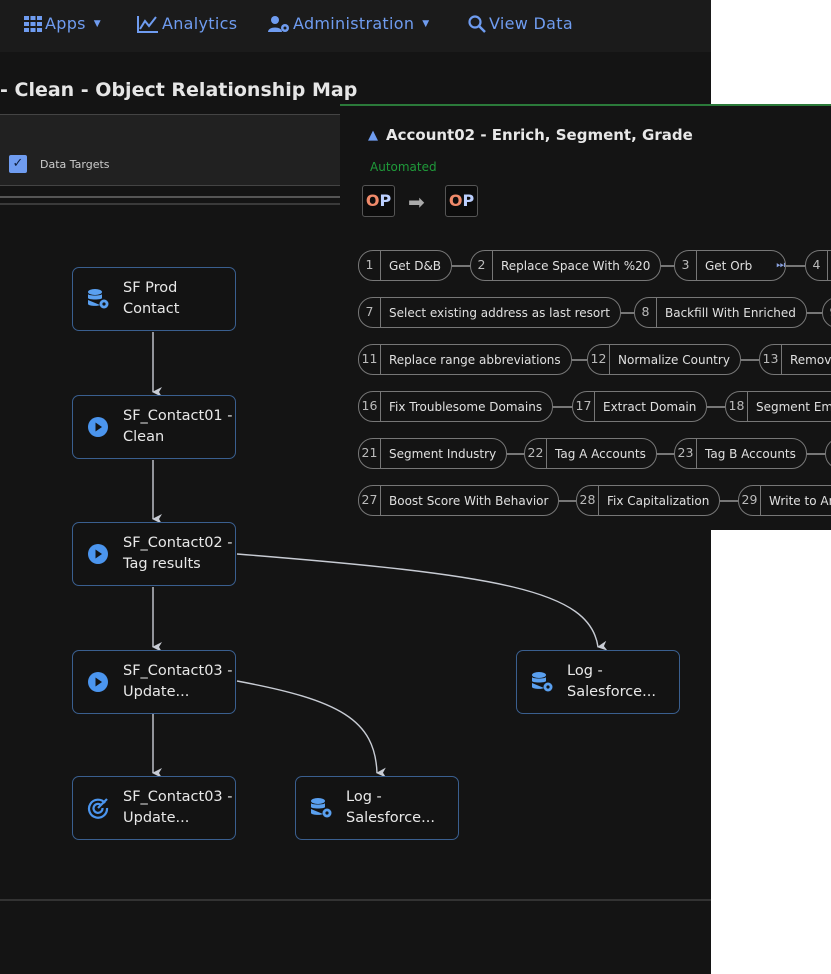 This screenshot has width=831, height=974. I want to click on pipeline-step: 21 Segment Industry, so click(433, 453).